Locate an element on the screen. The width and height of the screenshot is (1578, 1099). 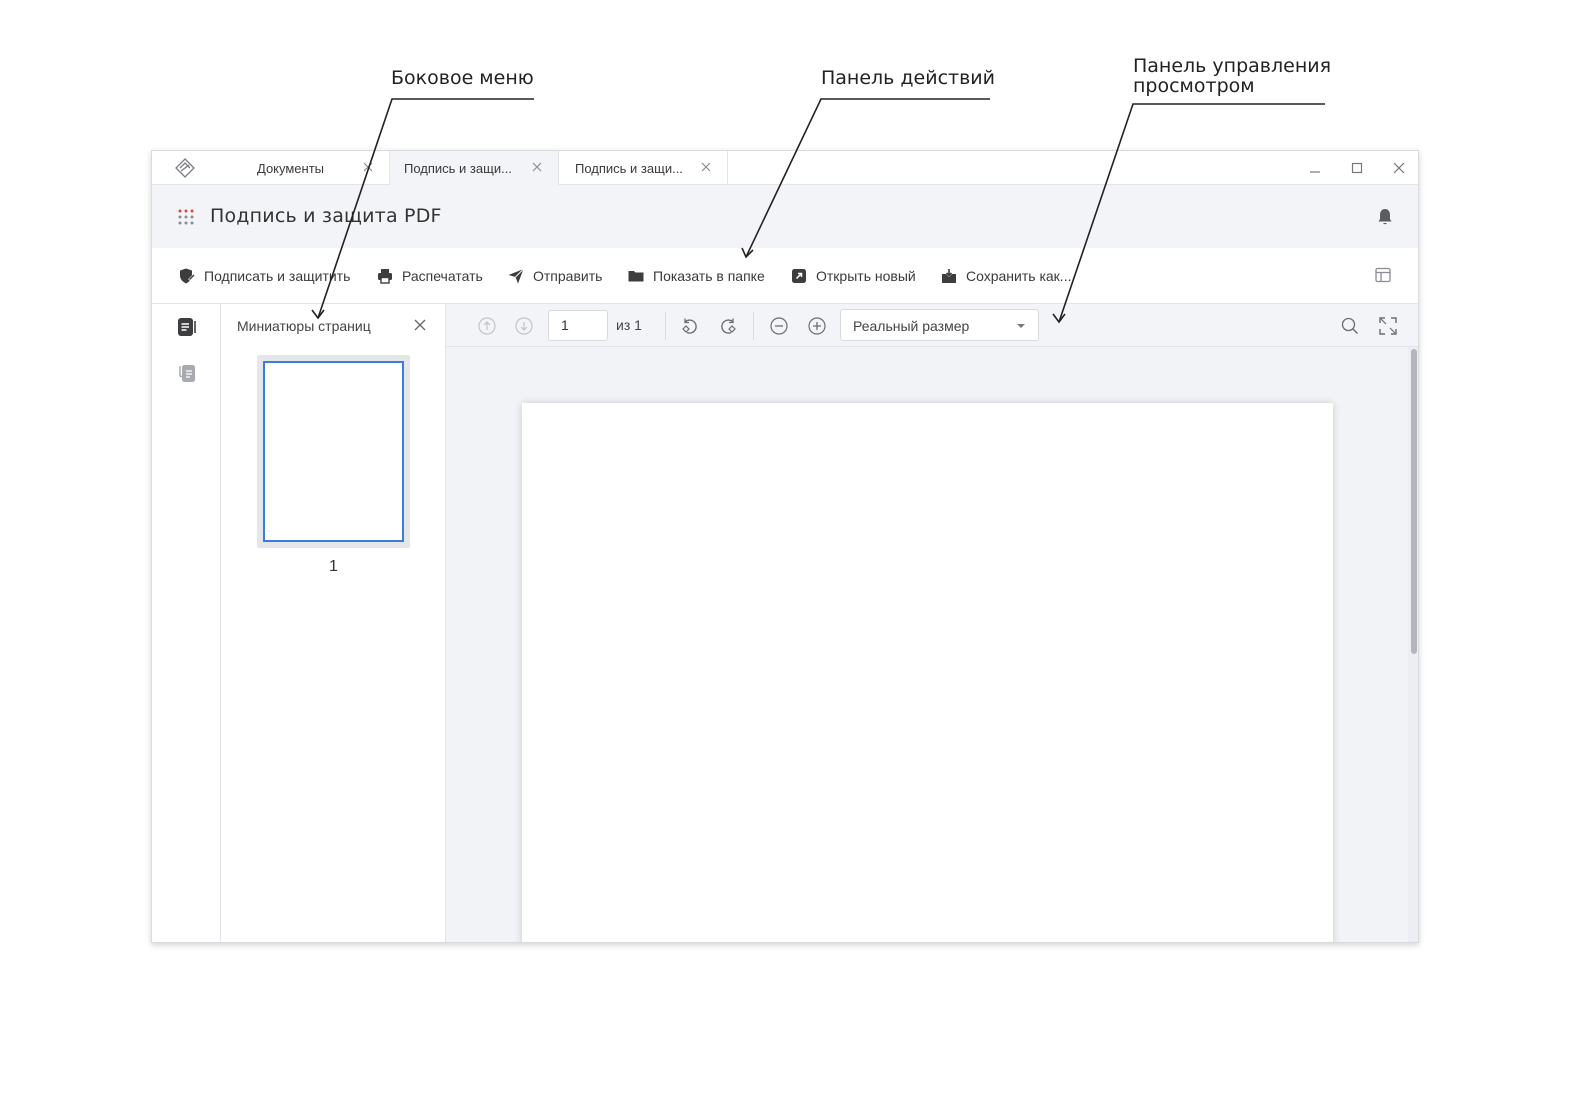
send-button: Отправить is located at coordinates (554, 276).